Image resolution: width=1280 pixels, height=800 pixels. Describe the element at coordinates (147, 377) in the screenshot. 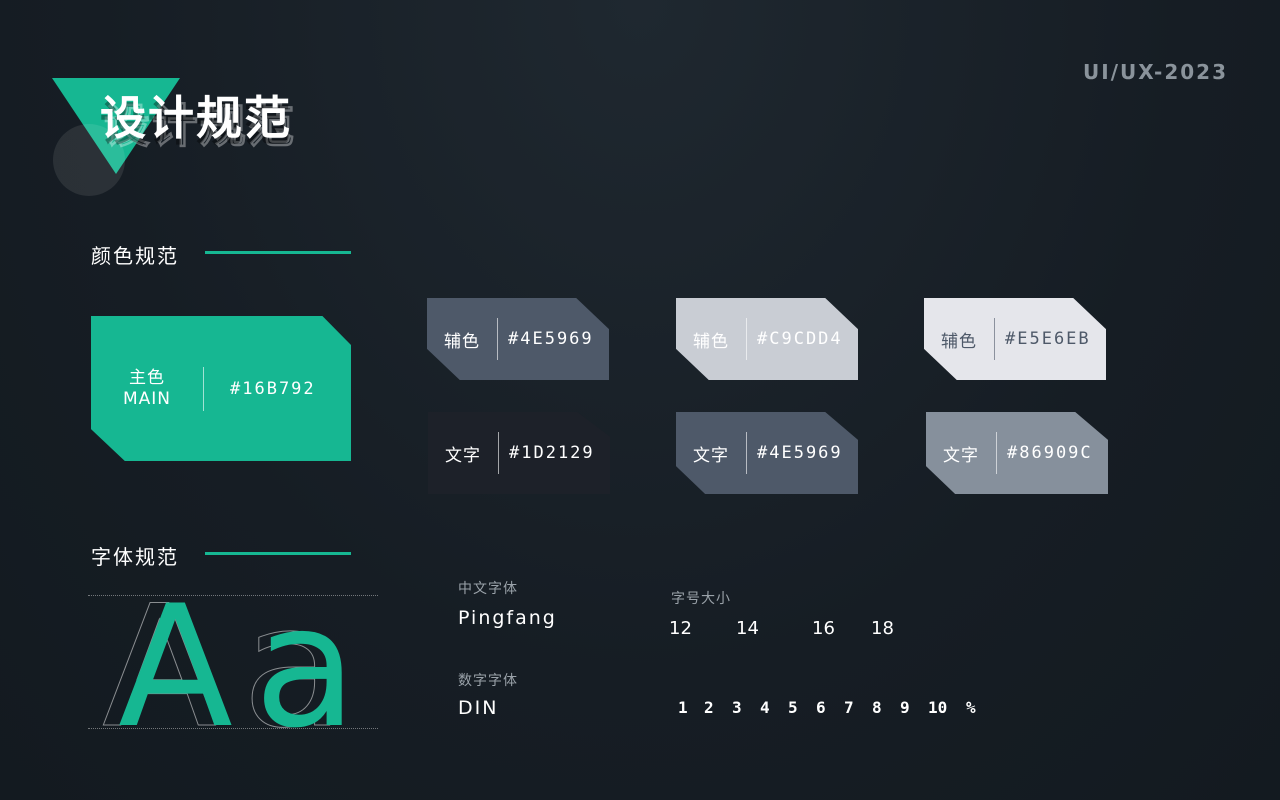

I see `main-color-label-cn: 主色` at that location.